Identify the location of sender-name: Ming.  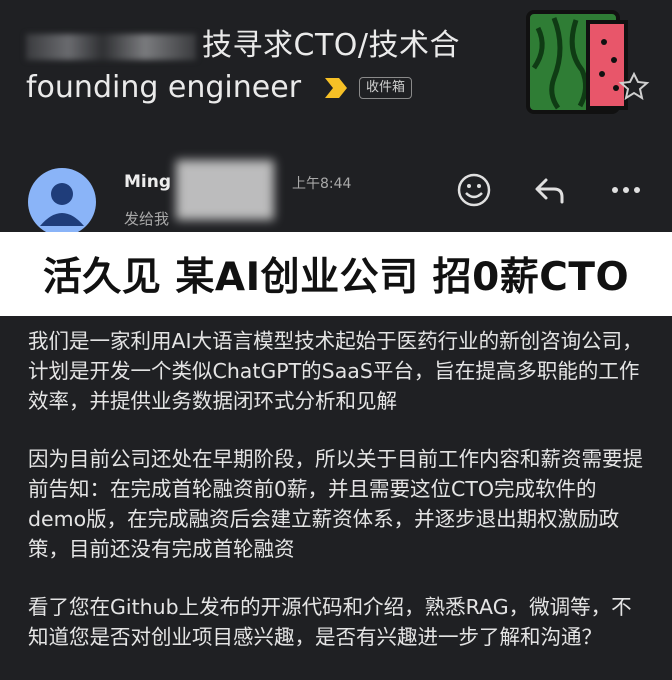
(147, 182).